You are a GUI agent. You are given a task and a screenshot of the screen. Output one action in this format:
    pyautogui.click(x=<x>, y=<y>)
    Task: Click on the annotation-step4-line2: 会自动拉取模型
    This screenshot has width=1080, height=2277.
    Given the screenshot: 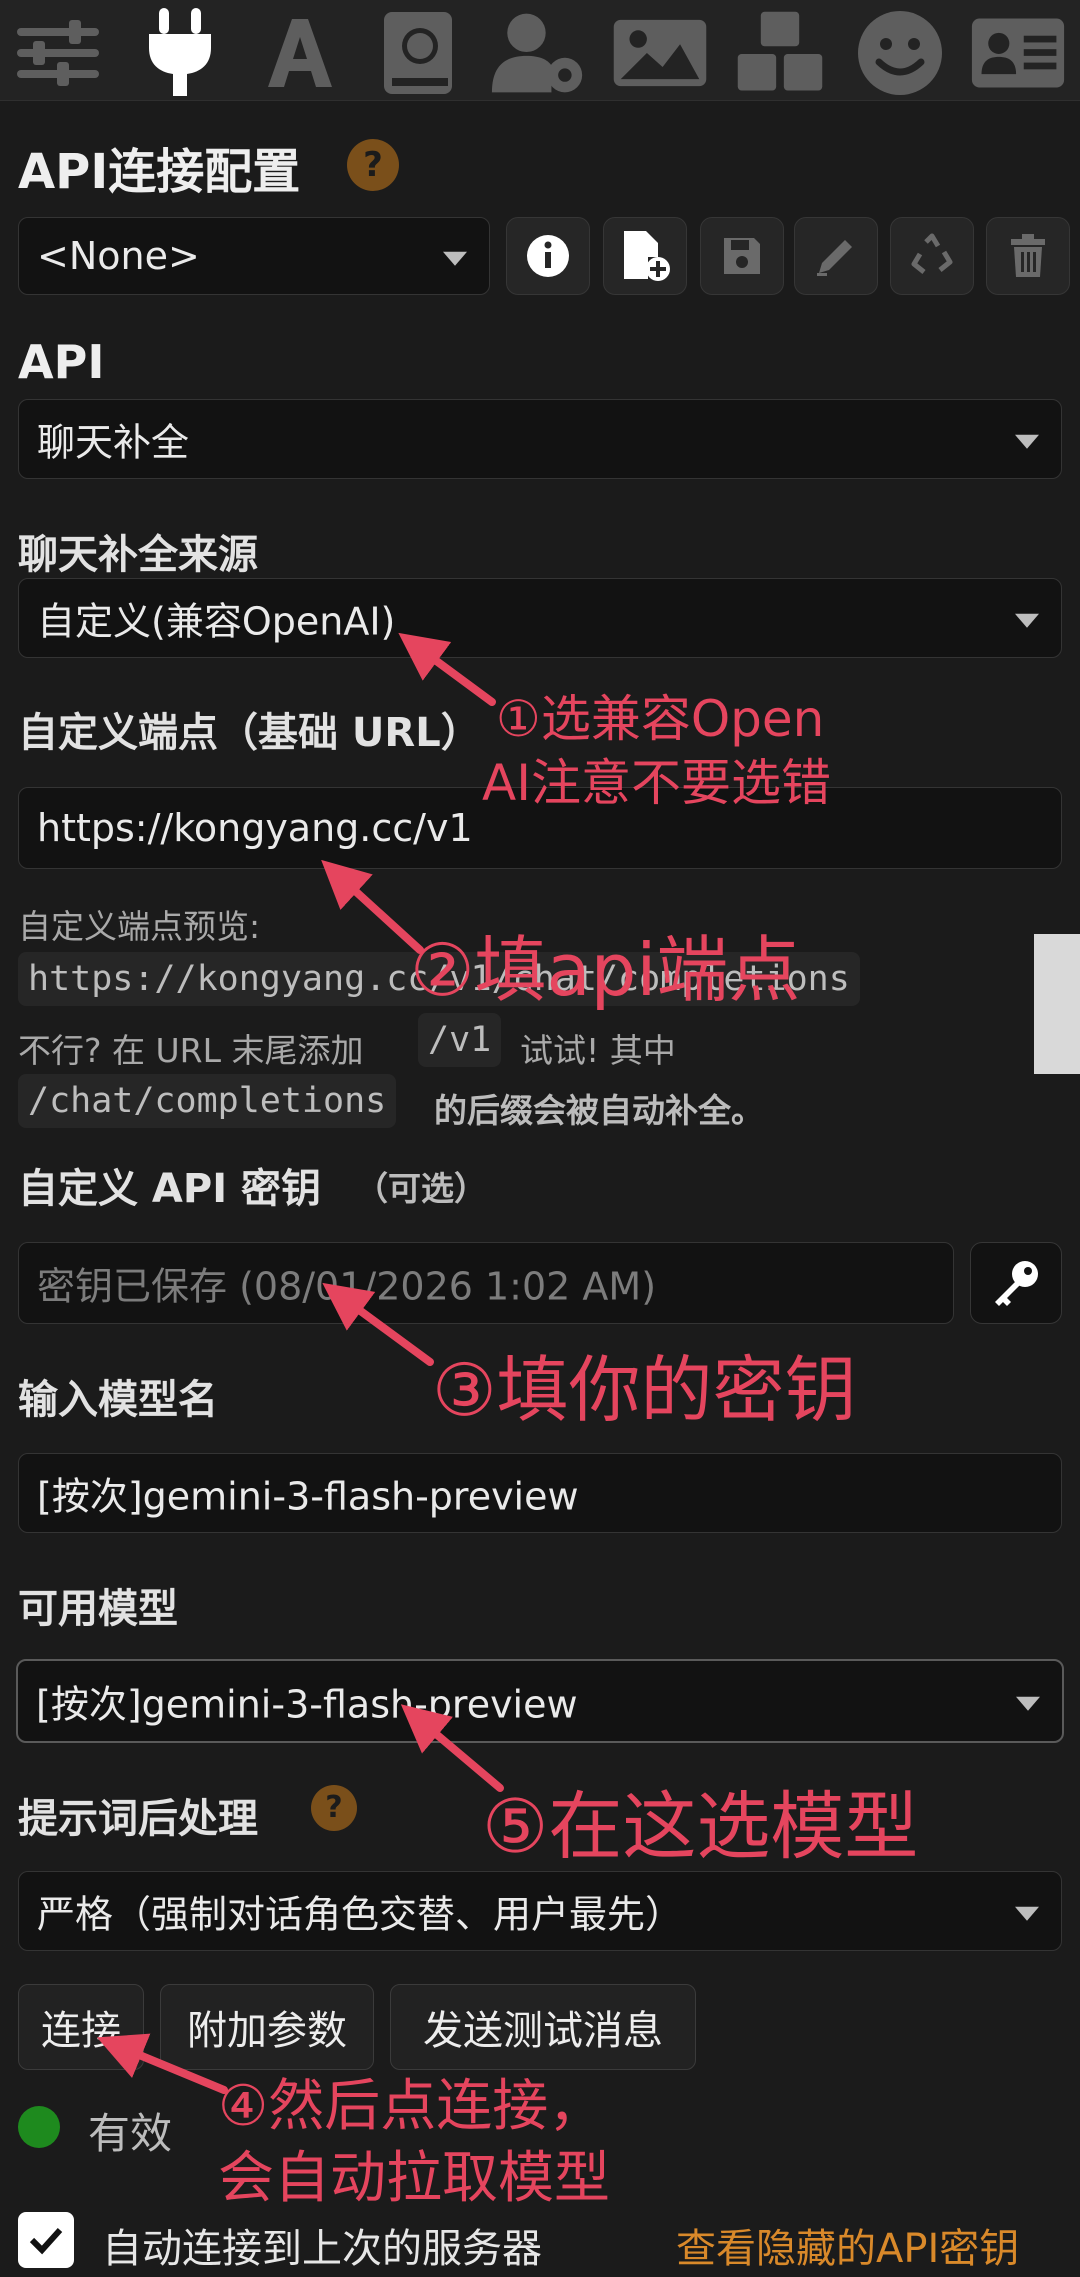 What is the action you would take?
    pyautogui.click(x=414, y=2178)
    